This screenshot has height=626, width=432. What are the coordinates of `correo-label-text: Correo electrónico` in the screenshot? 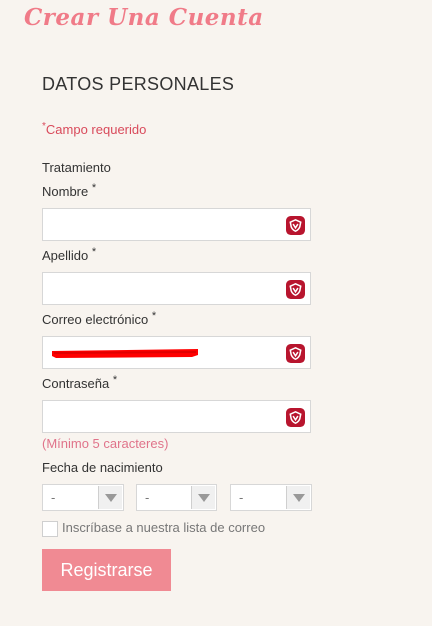 It's located at (95, 319).